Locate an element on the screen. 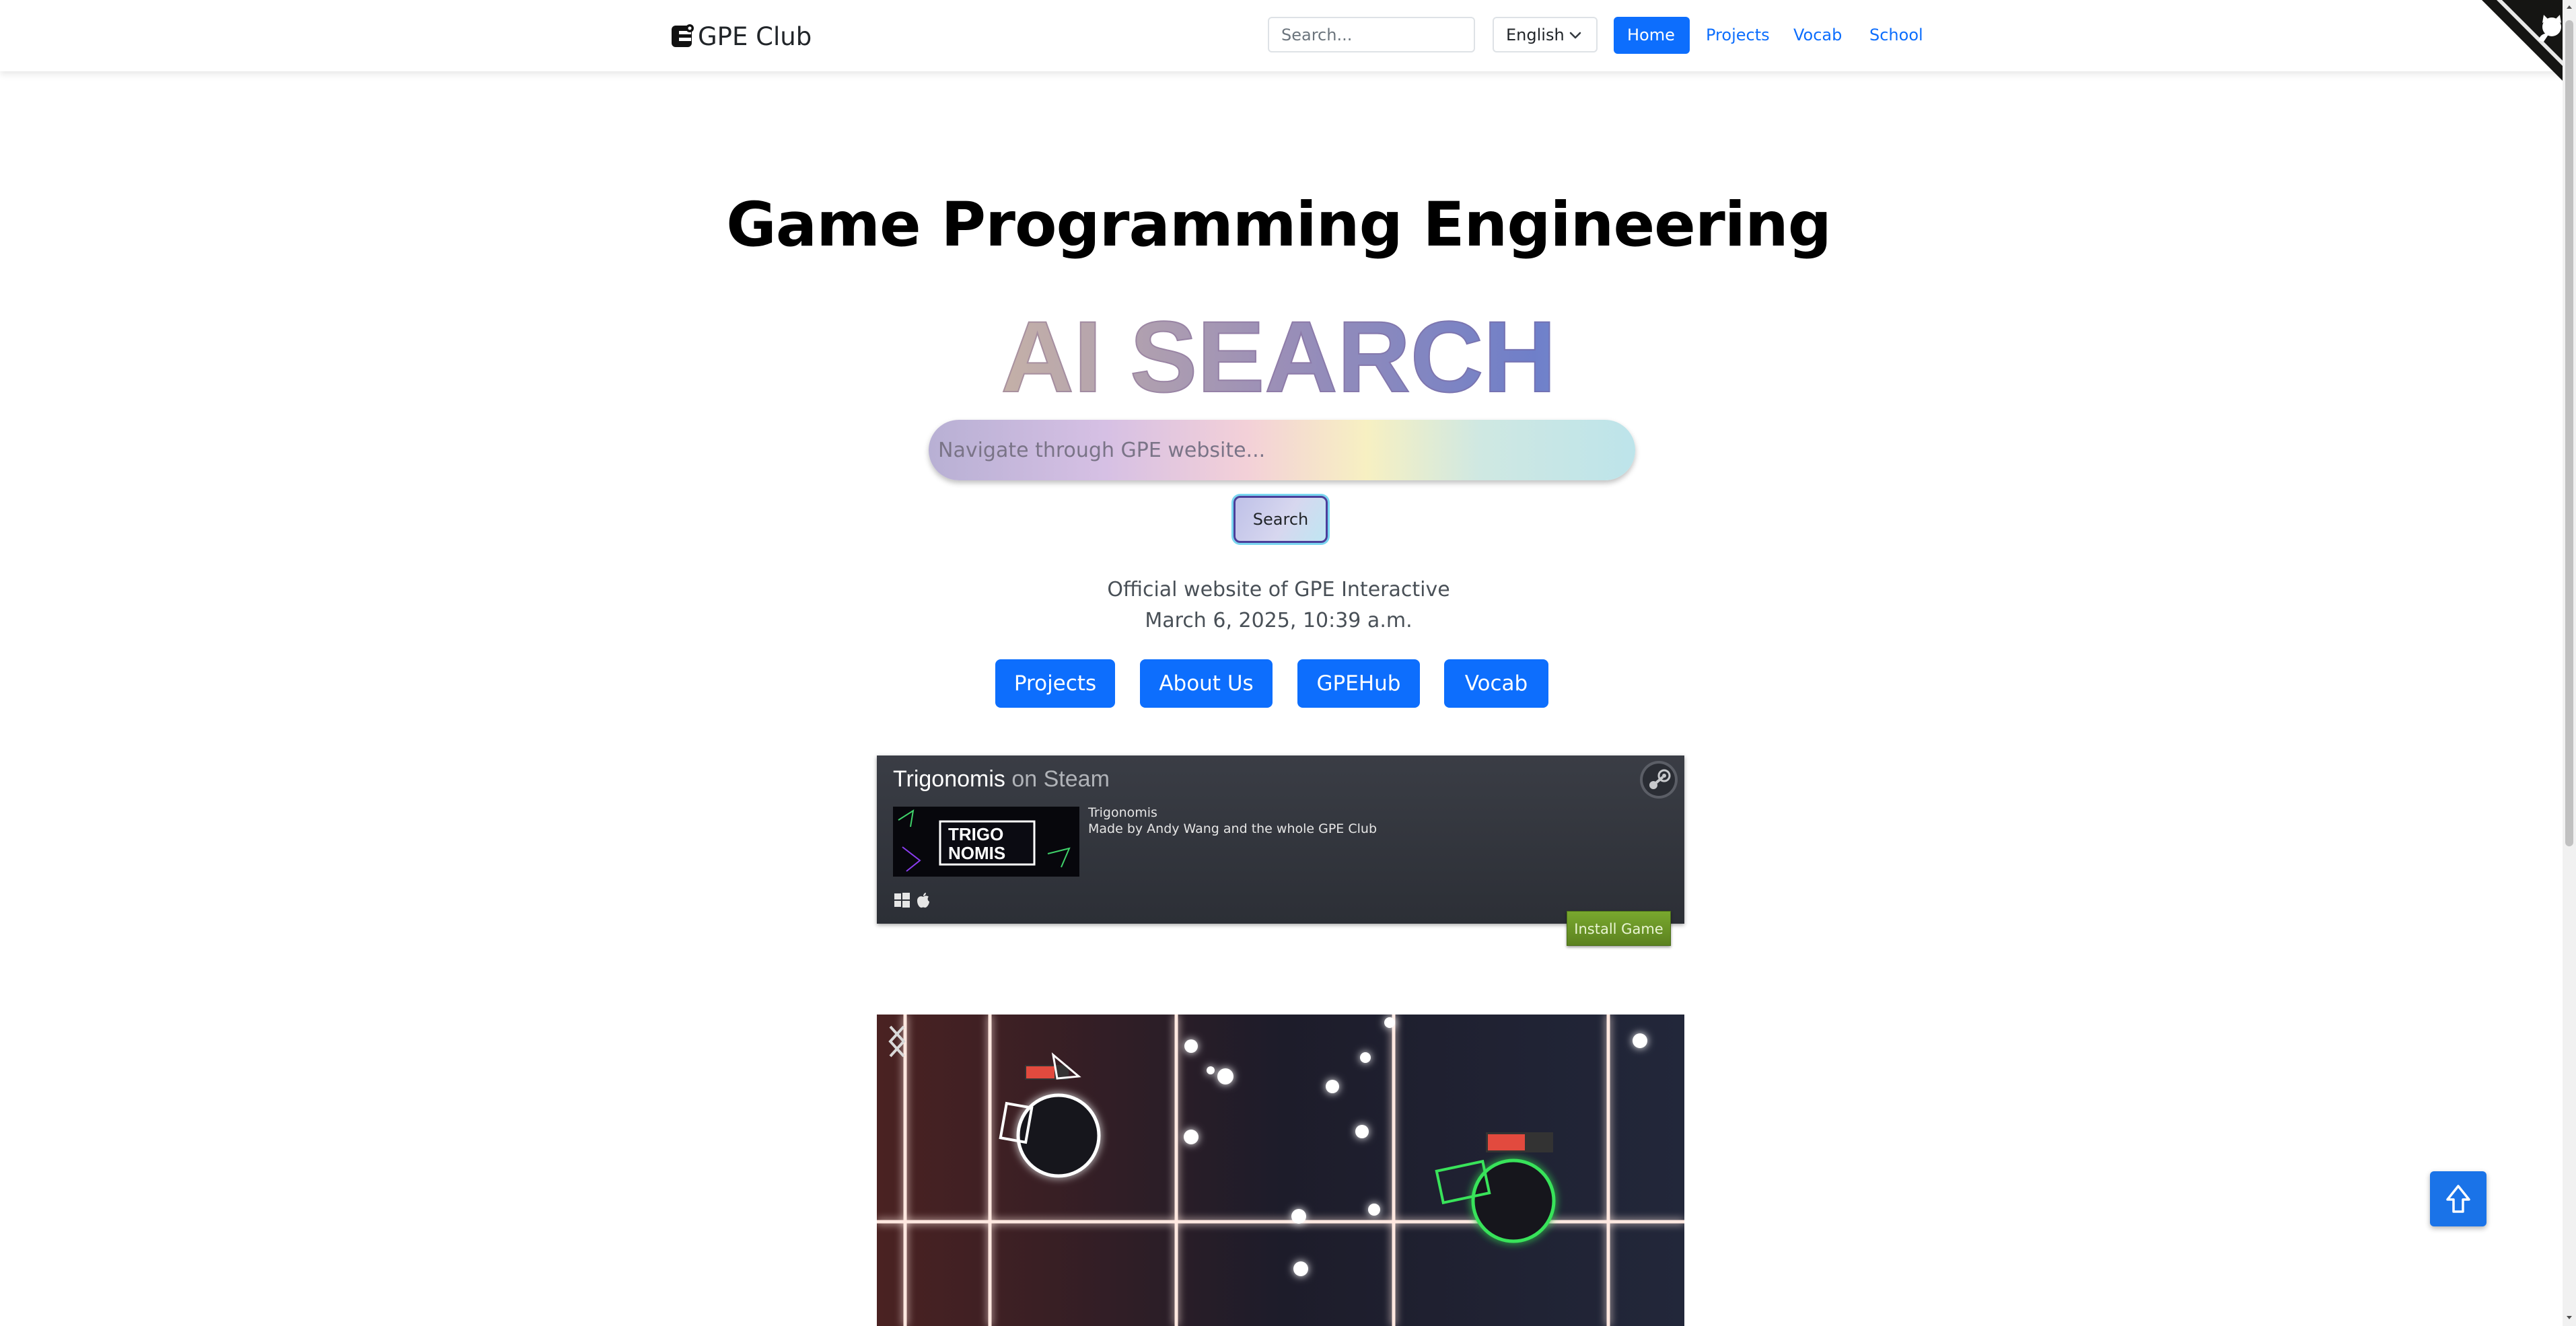  chevron-down-icon is located at coordinates (1575, 35).